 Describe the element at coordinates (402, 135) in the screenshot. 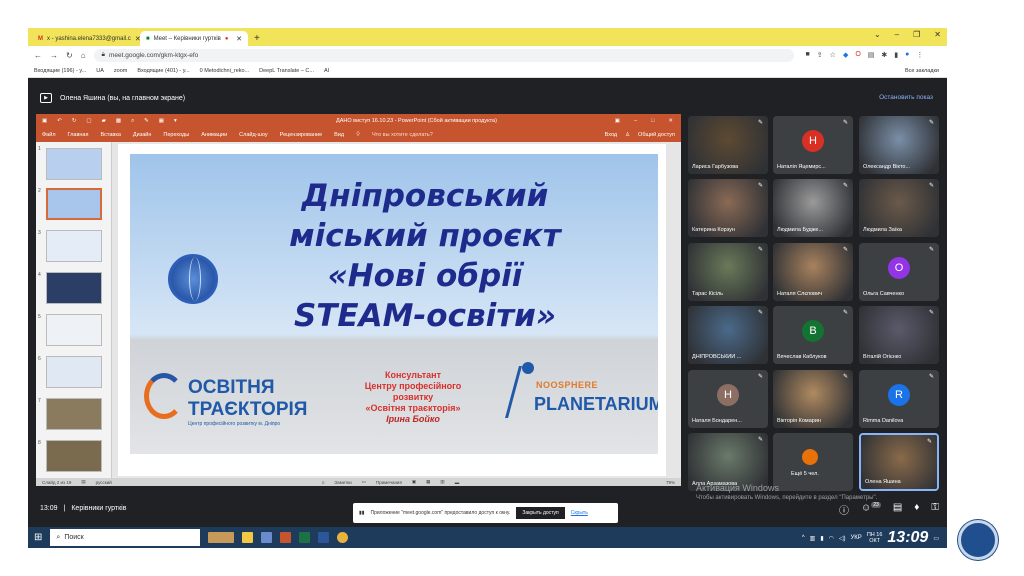

I see `tell-me-field: Что вы хотите сделать?` at that location.